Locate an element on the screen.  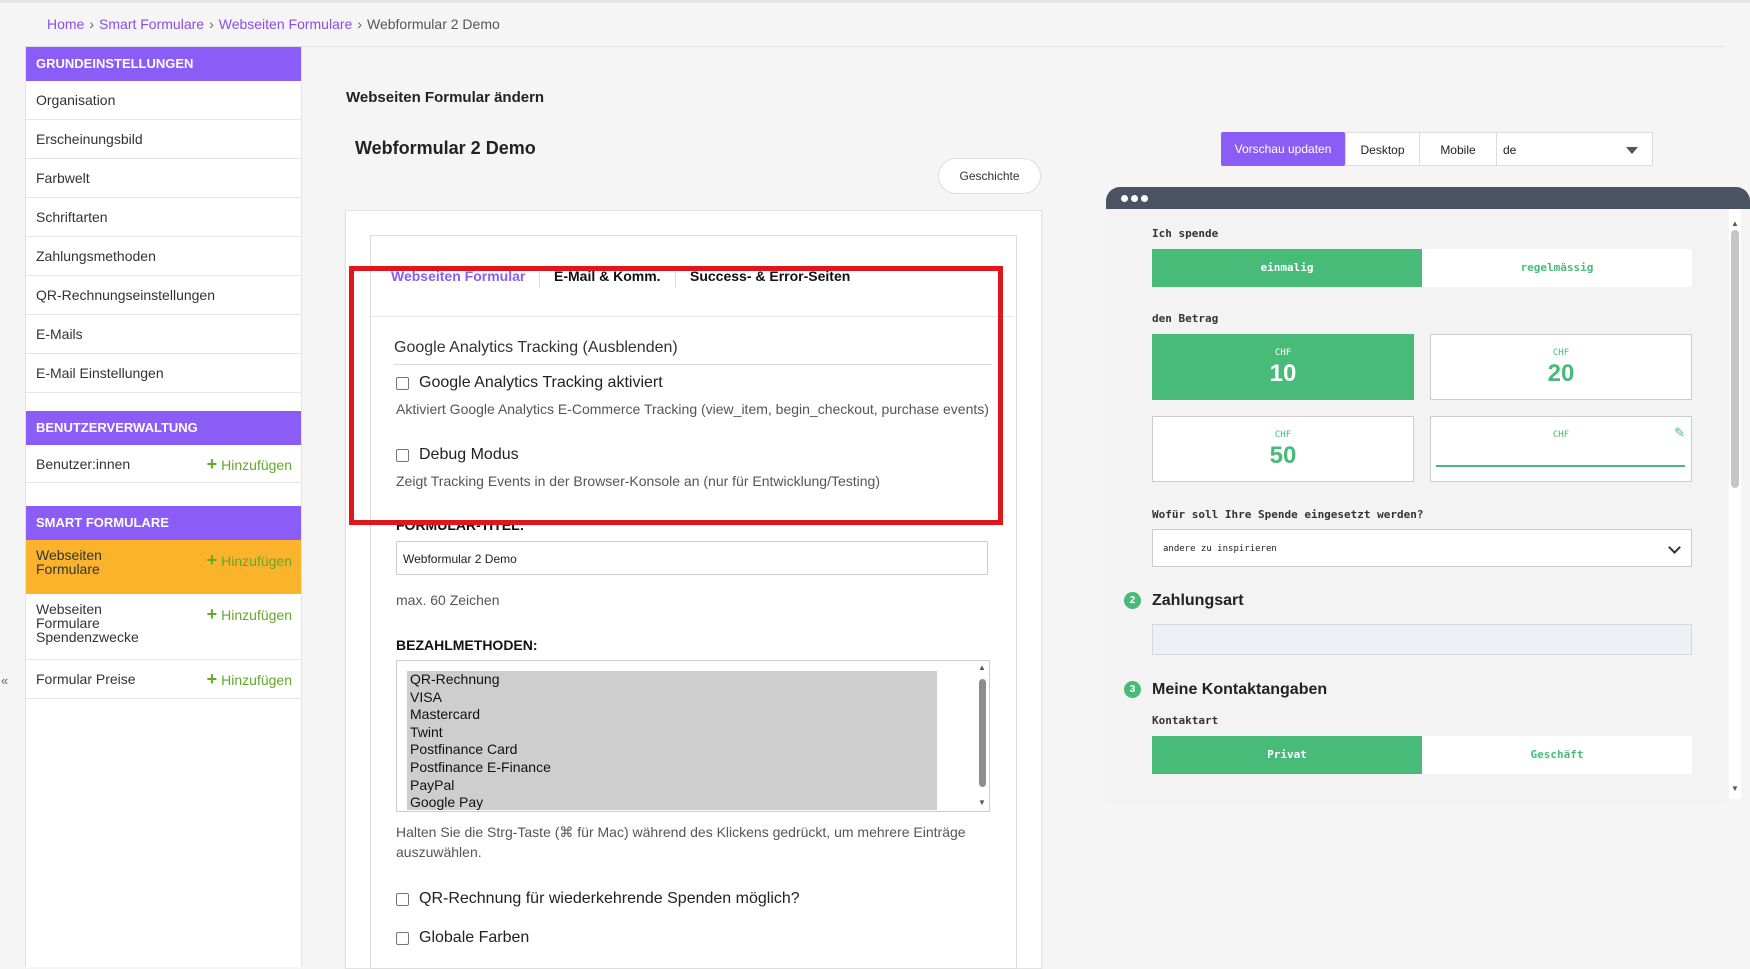
listbox-scrollbar: ▲ ▼ is located at coordinates (982, 735).